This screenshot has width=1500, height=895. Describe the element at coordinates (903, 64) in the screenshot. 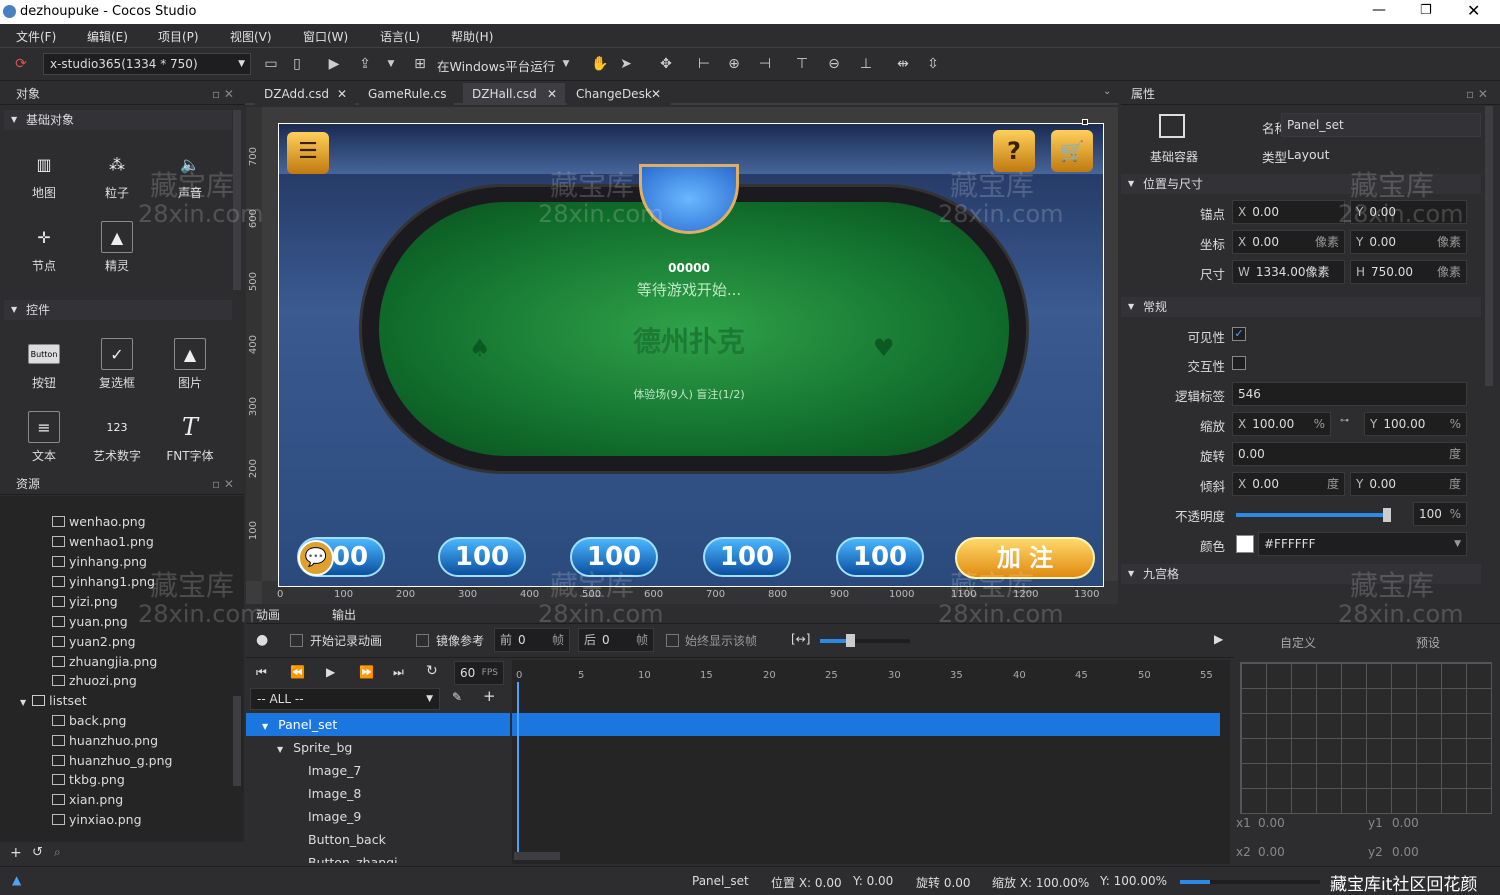

I see `distribute-h-icon: ⇹` at that location.